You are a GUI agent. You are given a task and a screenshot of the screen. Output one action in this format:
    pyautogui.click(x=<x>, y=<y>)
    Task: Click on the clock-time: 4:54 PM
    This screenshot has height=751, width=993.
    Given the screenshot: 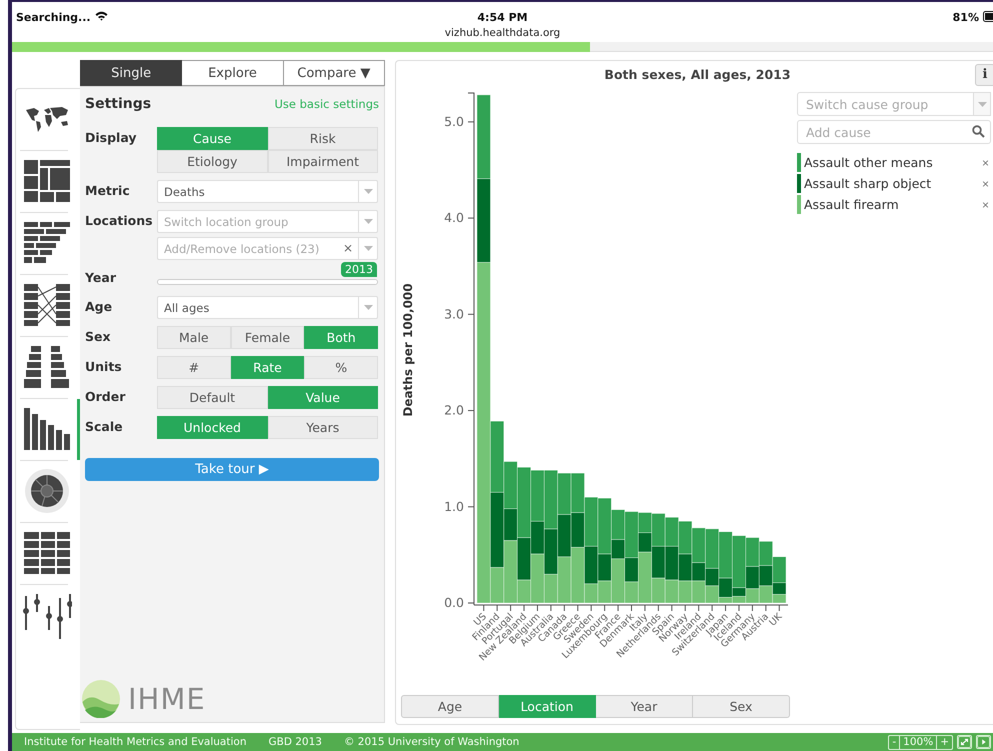 What is the action you would take?
    pyautogui.click(x=502, y=17)
    